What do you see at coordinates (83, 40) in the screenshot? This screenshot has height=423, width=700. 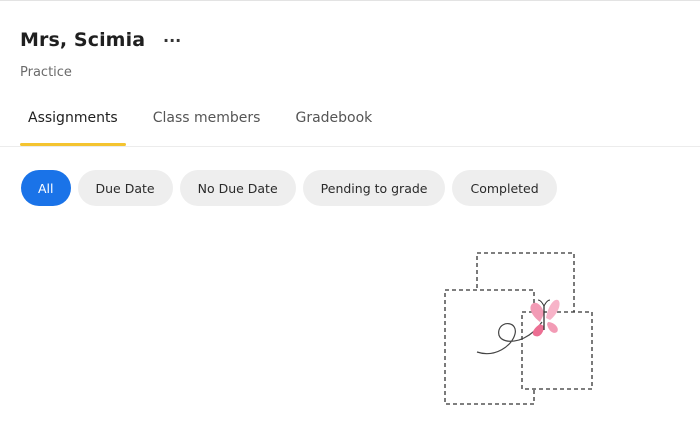 I see `class-title: Mrs, Scimia` at bounding box center [83, 40].